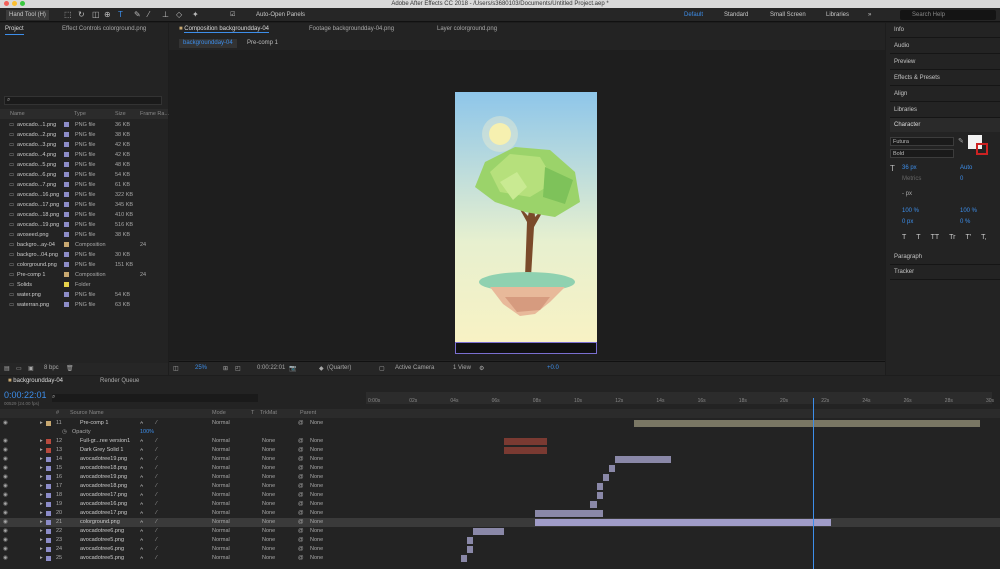  I want to click on project-item: ▭ Solids Folder, so click(84, 285).